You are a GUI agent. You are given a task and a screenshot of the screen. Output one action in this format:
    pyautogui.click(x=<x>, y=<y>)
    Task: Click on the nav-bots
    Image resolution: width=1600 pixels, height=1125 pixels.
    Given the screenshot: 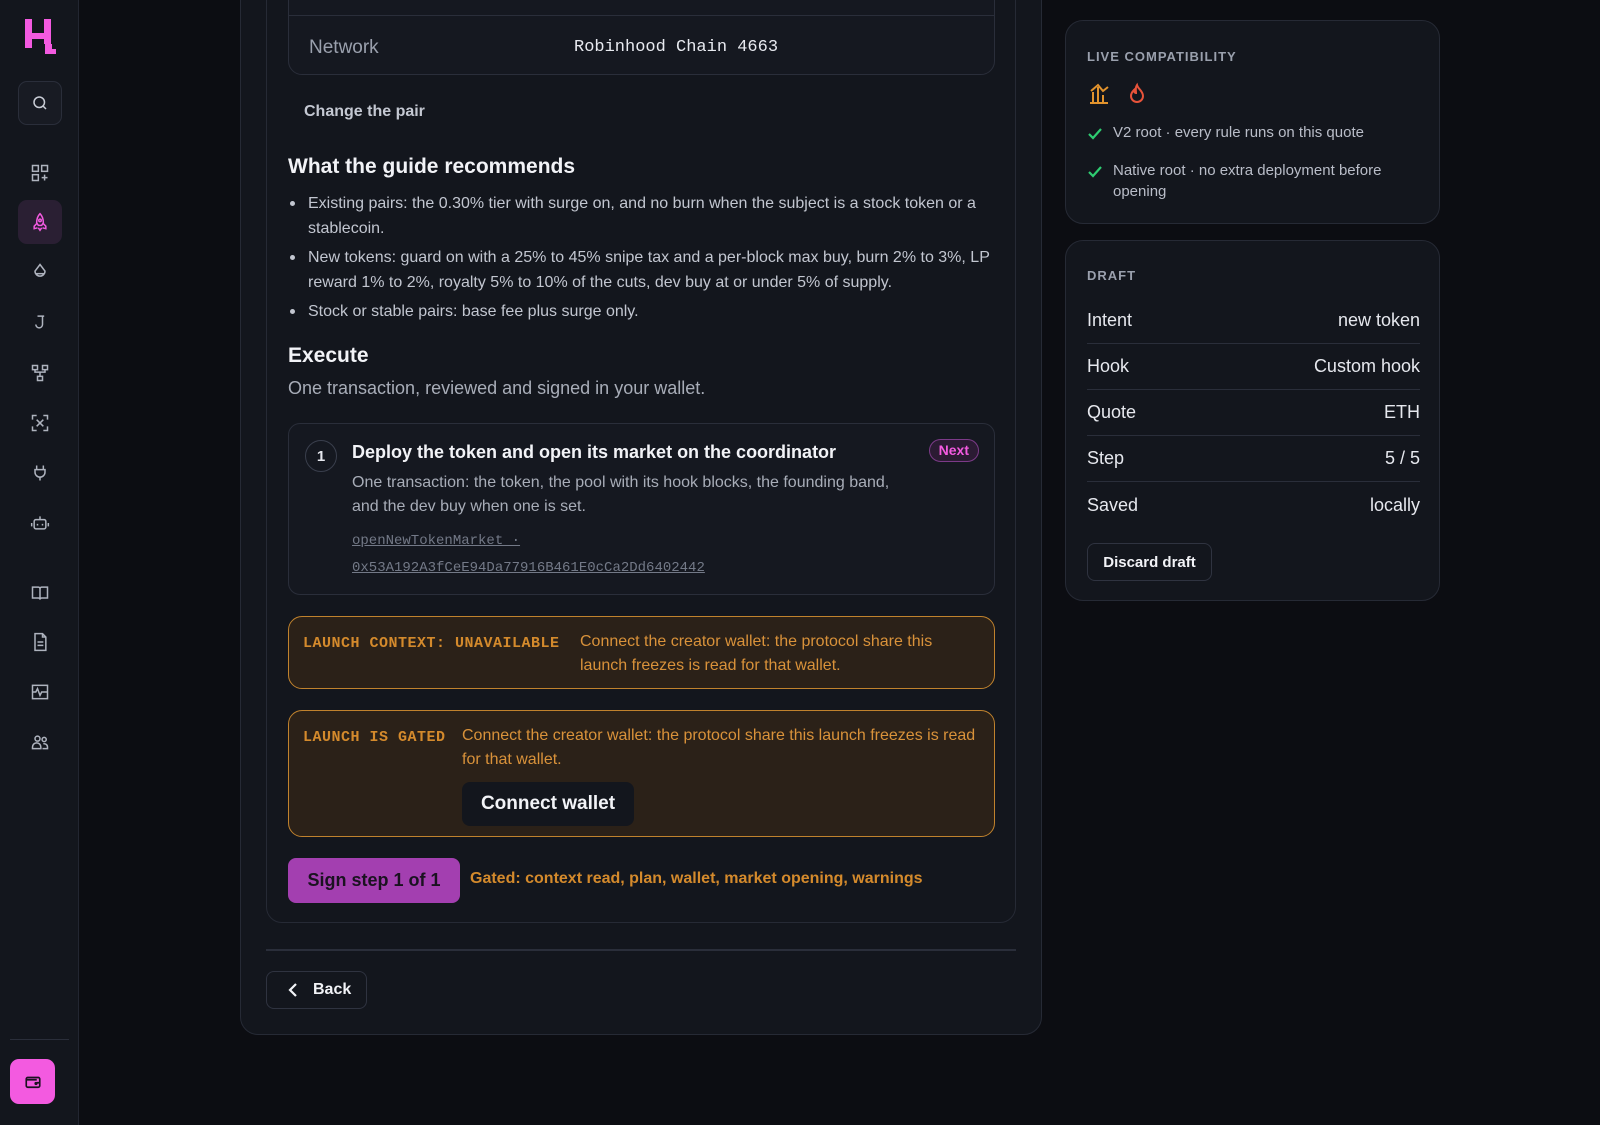 What is the action you would take?
    pyautogui.click(x=40, y=523)
    